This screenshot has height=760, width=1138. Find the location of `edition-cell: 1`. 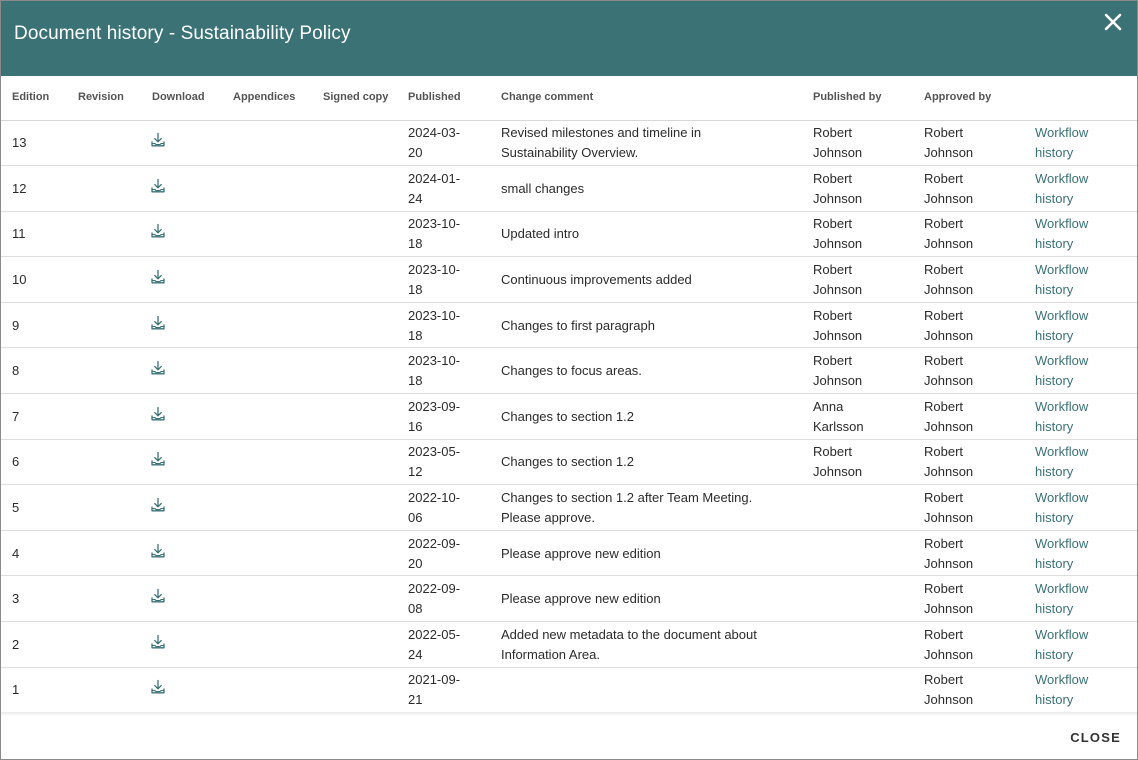

edition-cell: 1 is located at coordinates (34, 690).